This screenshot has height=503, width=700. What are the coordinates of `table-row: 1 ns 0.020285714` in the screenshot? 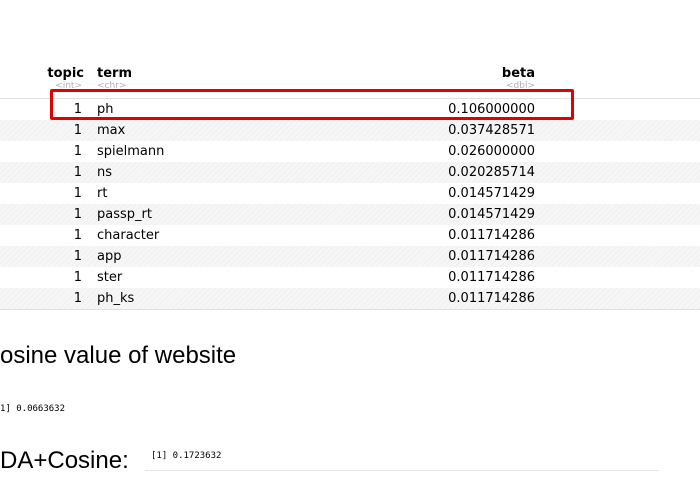 It's located at (350, 172).